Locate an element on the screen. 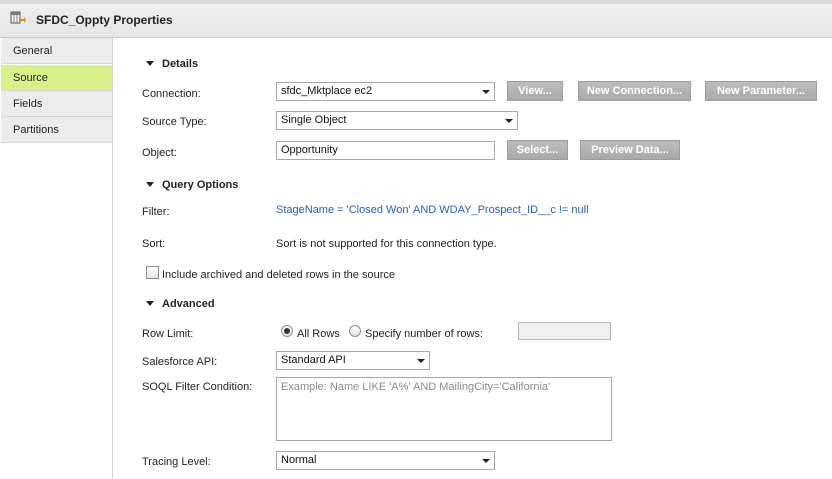  row-limit-label: Row Limit: is located at coordinates (168, 334).